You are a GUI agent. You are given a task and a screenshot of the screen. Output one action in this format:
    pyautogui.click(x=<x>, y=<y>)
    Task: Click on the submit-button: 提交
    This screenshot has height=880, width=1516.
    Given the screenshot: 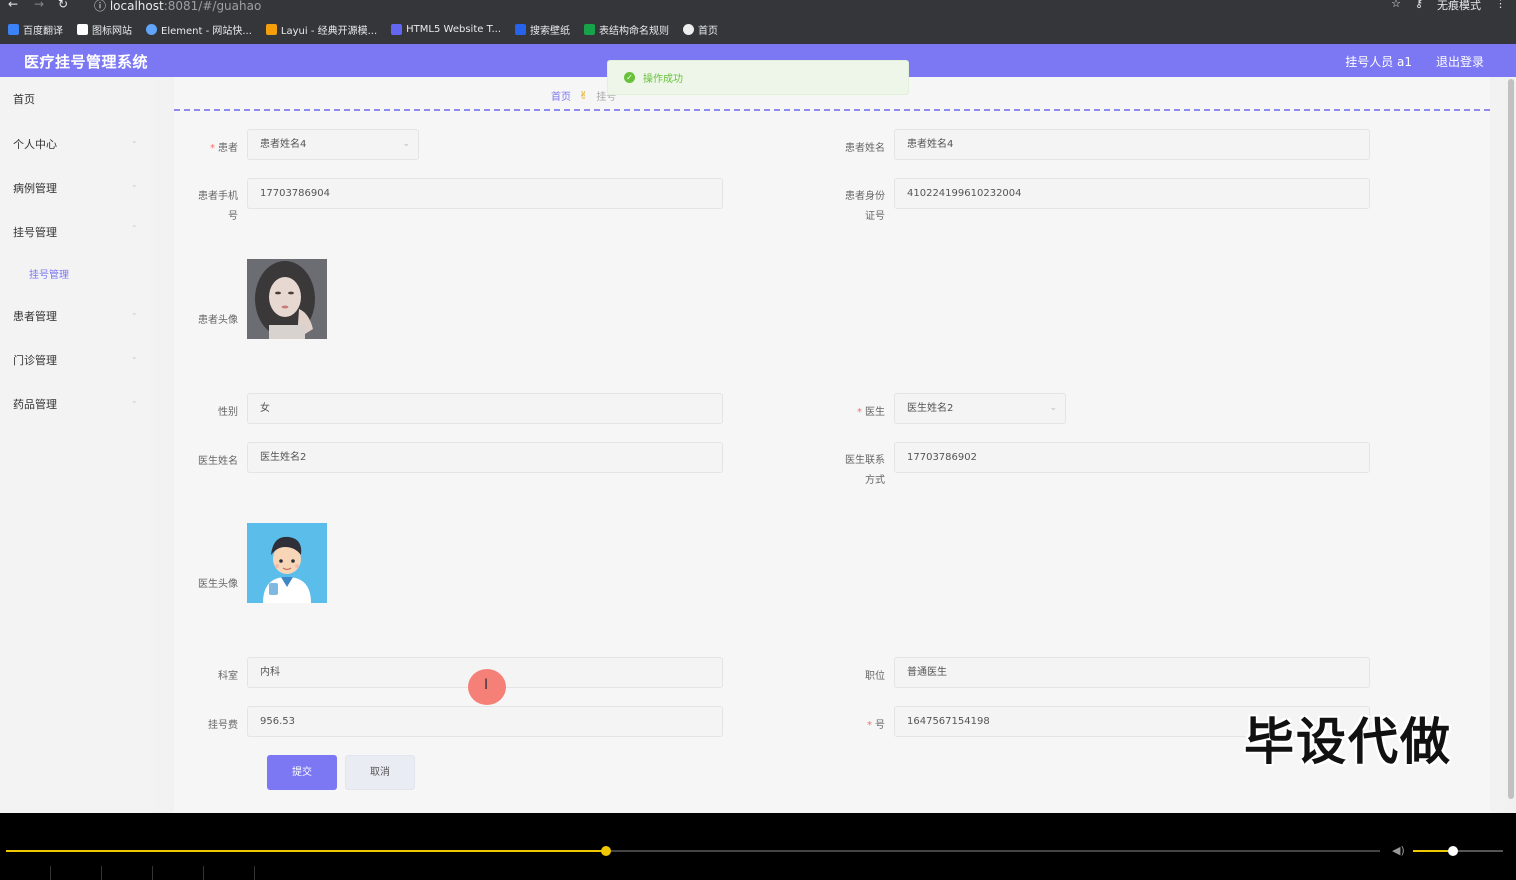 What is the action you would take?
    pyautogui.click(x=302, y=772)
    